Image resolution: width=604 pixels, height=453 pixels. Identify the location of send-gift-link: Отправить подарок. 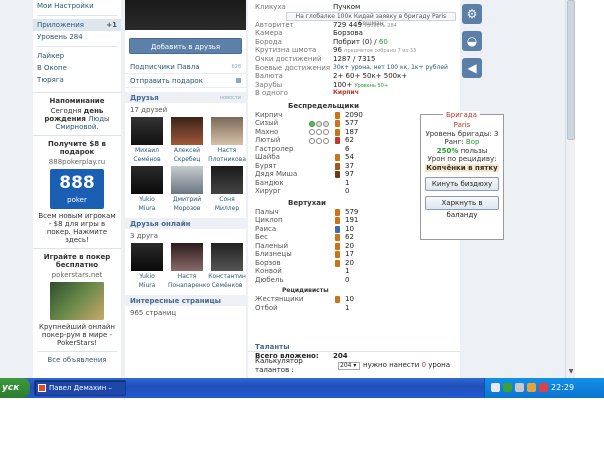
(185, 81).